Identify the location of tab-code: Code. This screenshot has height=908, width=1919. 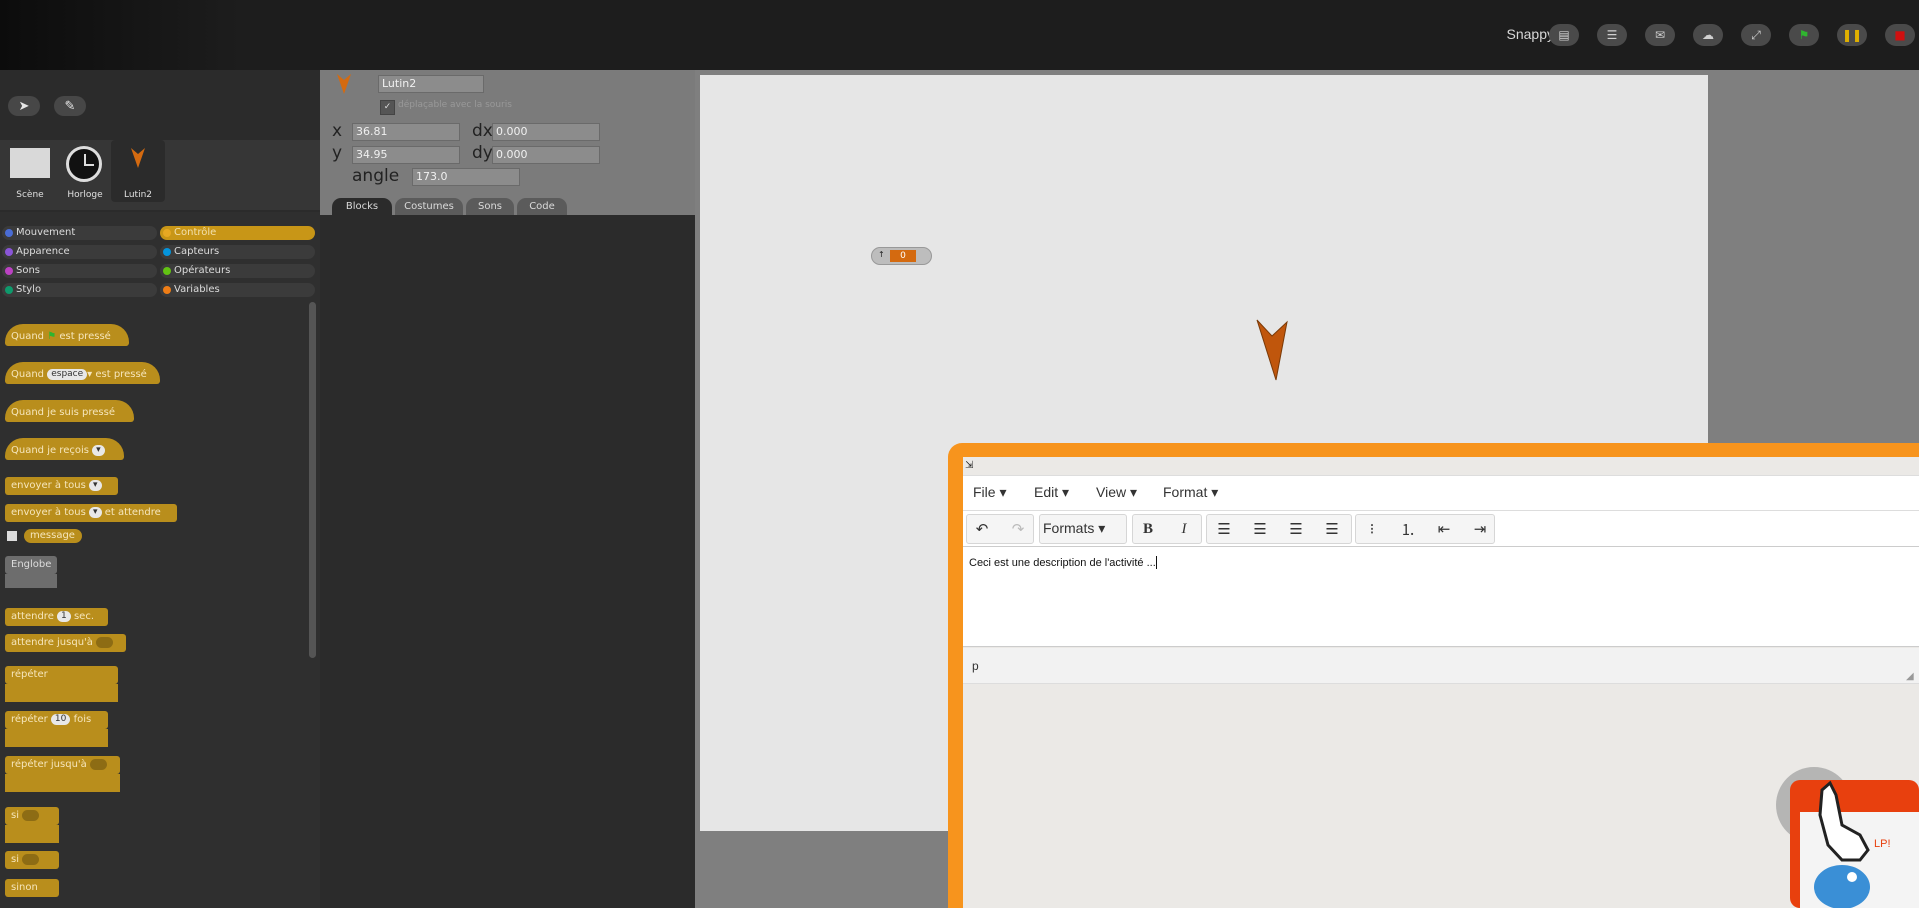
(542, 206).